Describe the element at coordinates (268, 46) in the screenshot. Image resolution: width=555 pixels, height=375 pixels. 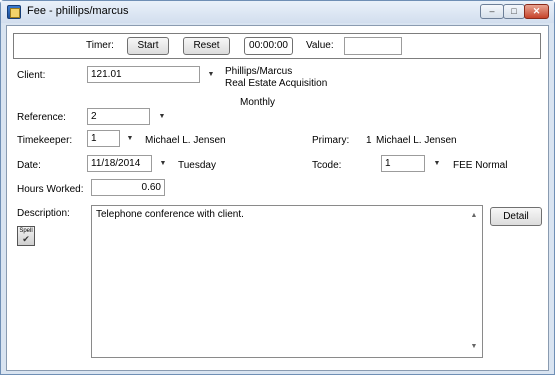
I see `timer-elapsed-display: 00:00:00` at that location.